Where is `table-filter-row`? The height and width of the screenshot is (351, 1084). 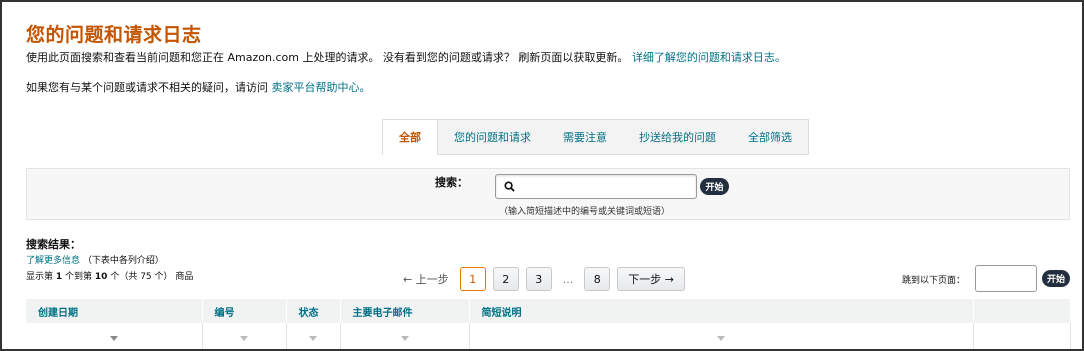
table-filter-row is located at coordinates (548, 336).